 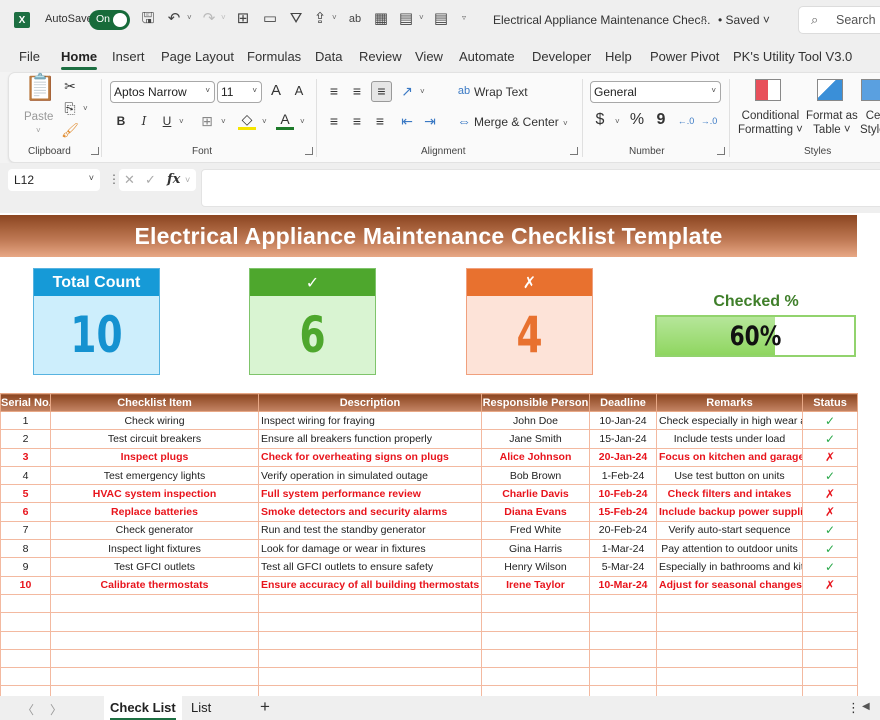 I want to click on cell-responsible-person: Bob Brown, so click(x=535, y=475).